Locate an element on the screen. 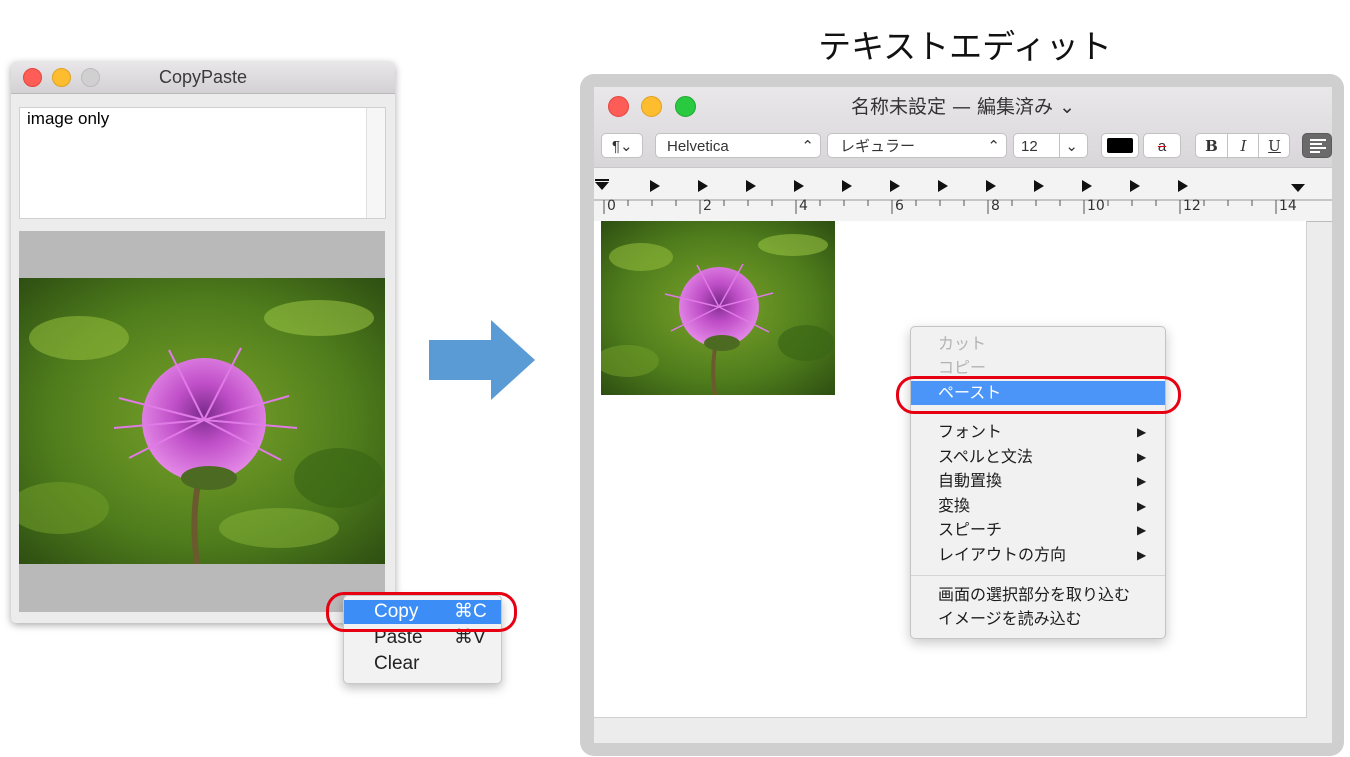 The width and height of the screenshot is (1350, 757). menu-item-speech: スピーチ ▶ is located at coordinates (1038, 530).